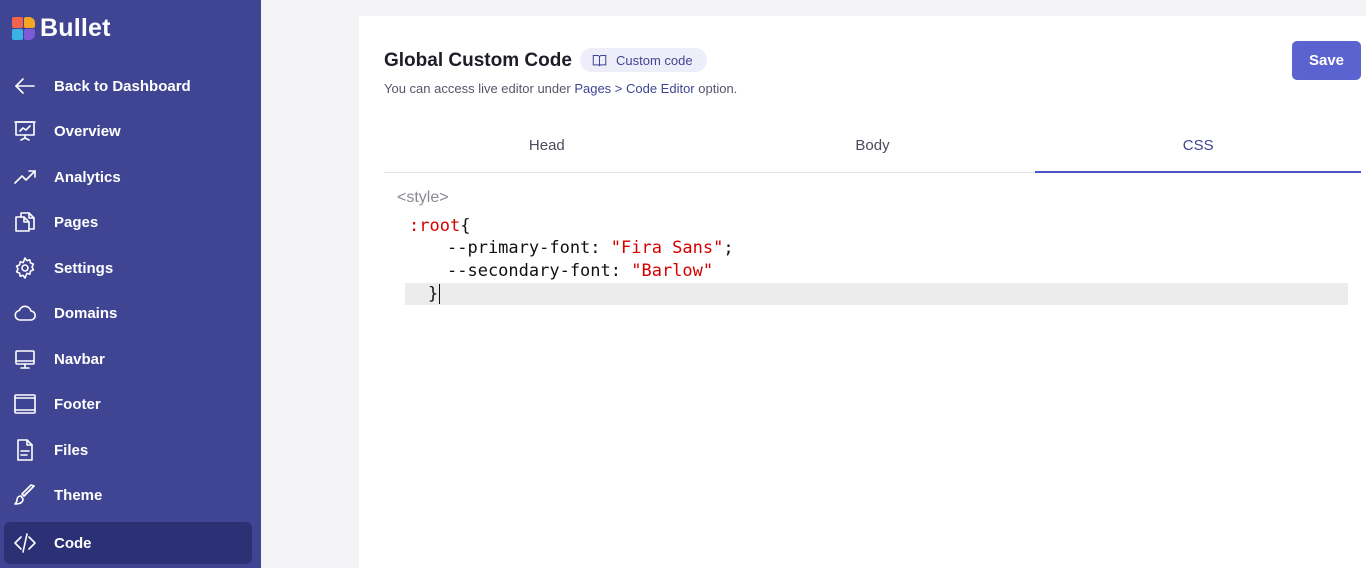  I want to click on sidebar-item-code: Code, so click(128, 543).